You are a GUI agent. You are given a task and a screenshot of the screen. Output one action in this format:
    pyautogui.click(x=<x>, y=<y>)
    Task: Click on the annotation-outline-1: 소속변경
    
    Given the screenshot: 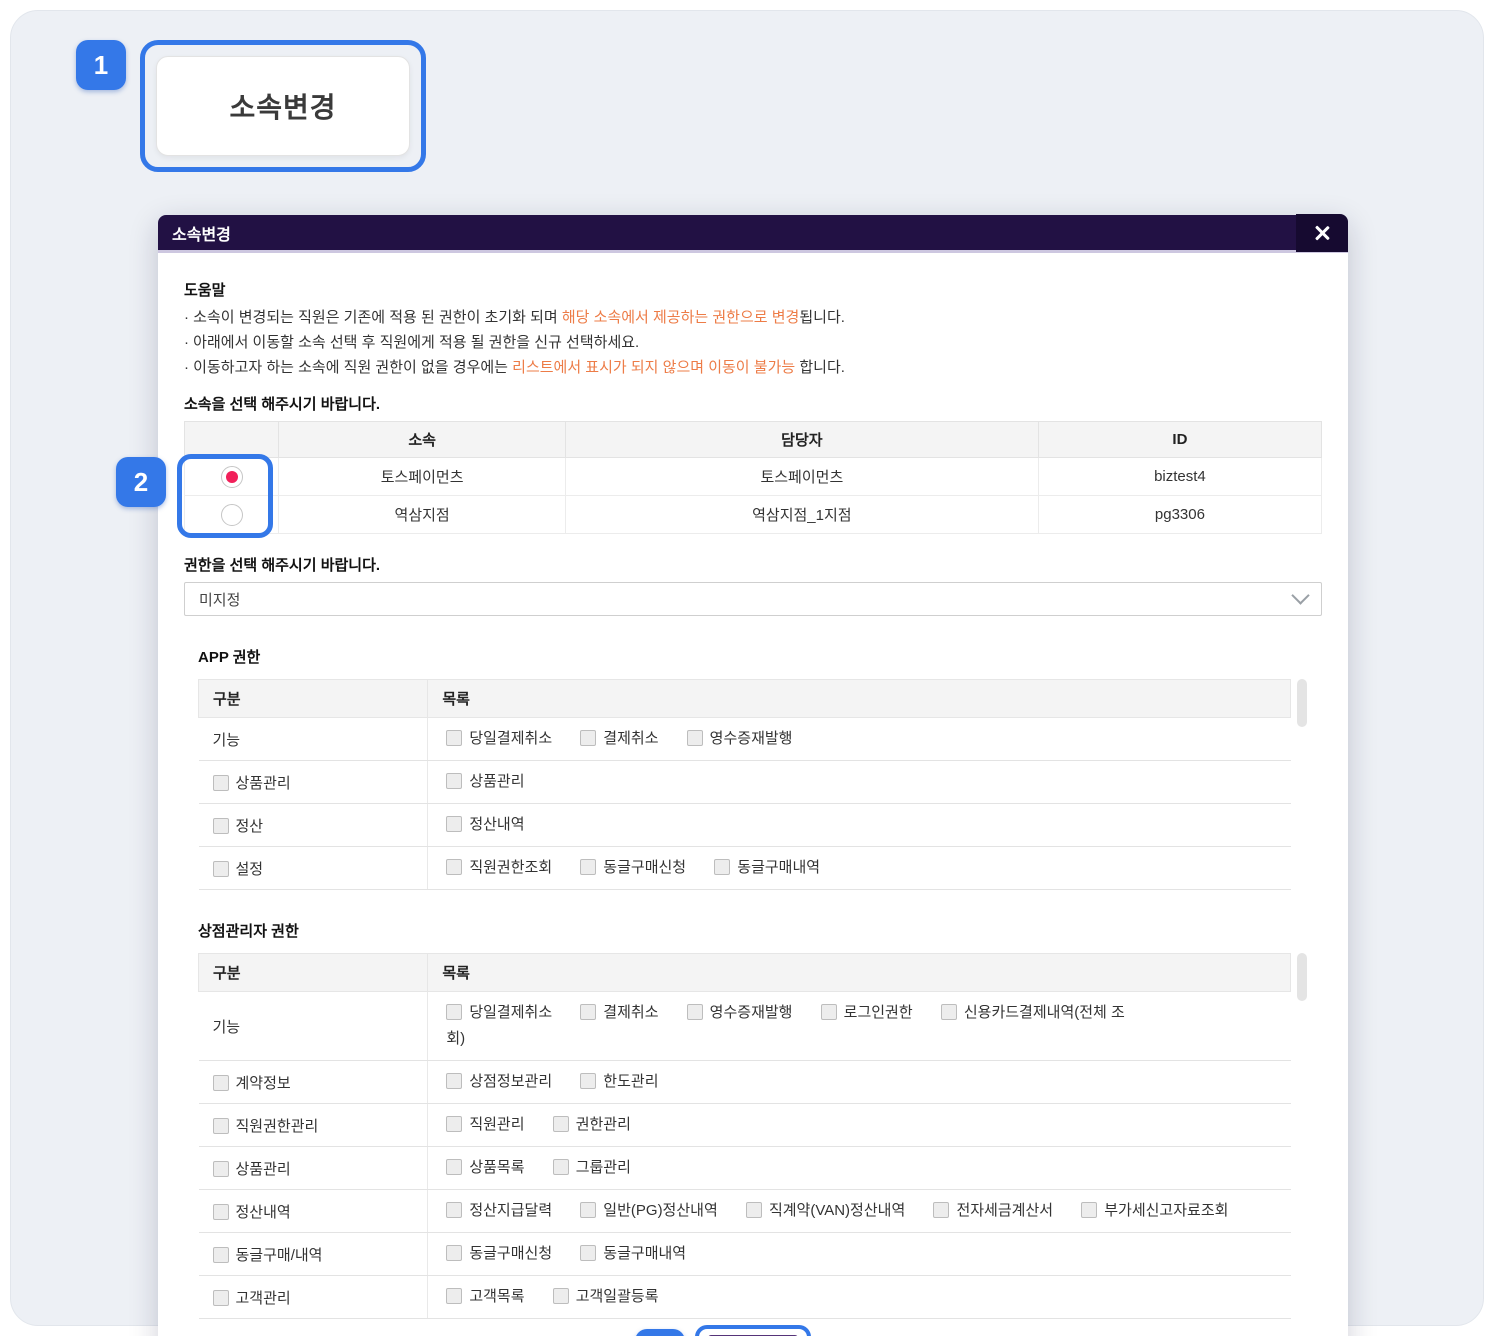 What is the action you would take?
    pyautogui.click(x=283, y=106)
    